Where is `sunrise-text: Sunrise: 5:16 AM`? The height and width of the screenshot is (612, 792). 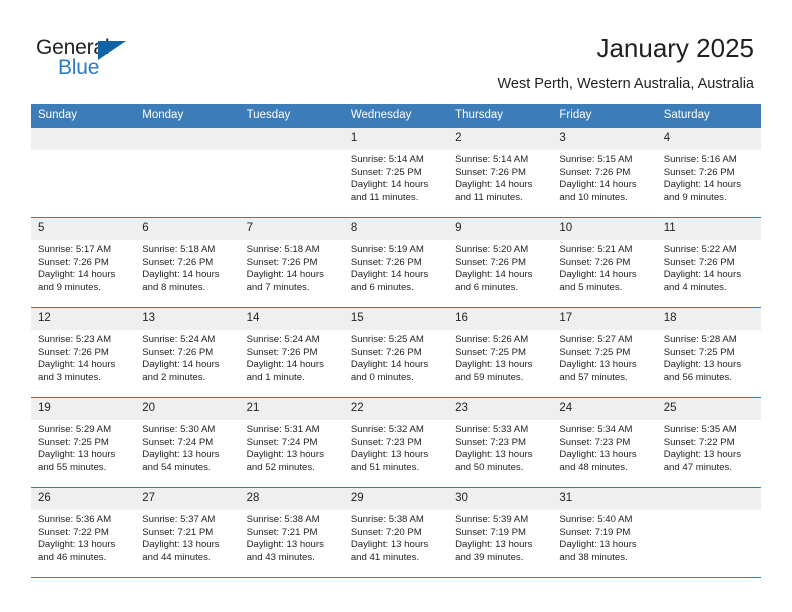
sunrise-text: Sunrise: 5:16 AM is located at coordinates (700, 159).